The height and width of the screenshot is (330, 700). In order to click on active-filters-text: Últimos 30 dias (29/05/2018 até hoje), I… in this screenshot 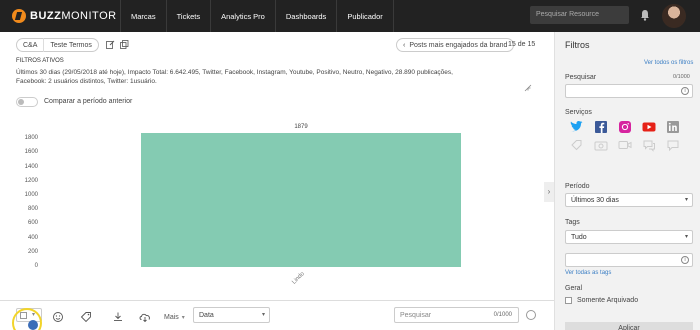, I will do `click(234, 77)`.